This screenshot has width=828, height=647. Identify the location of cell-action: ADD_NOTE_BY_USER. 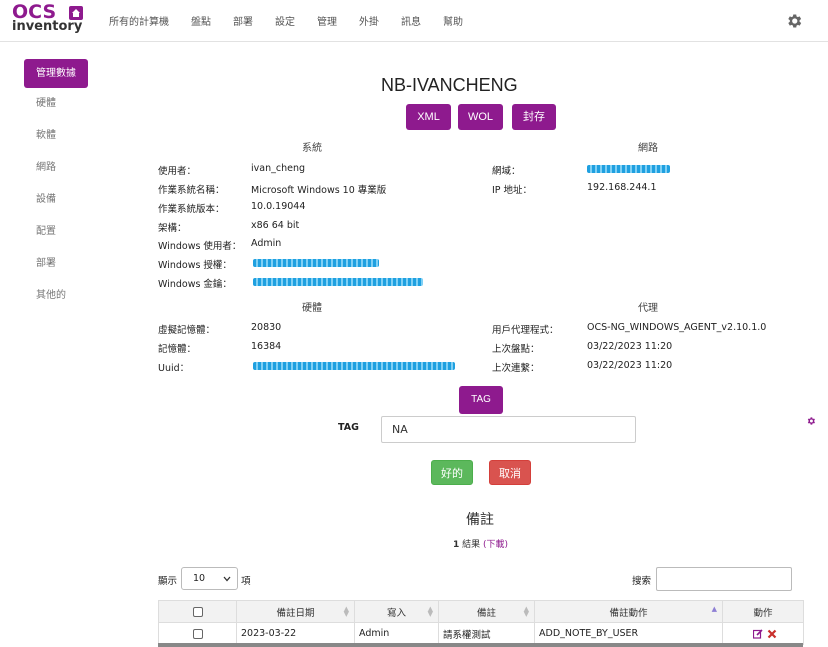
(628, 633).